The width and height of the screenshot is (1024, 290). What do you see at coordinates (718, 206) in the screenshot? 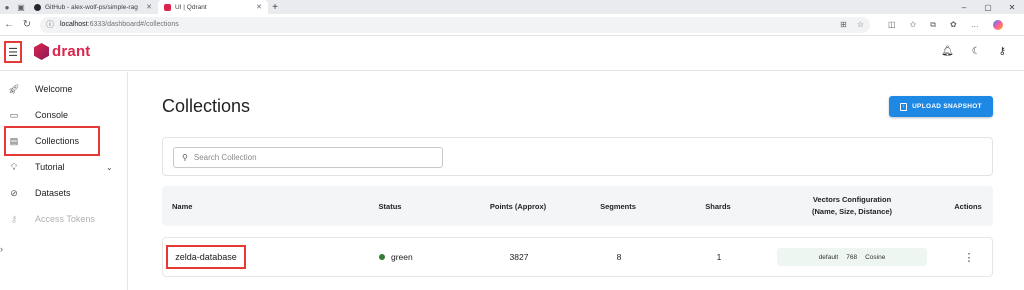
I see `column-header-shards: Shards` at bounding box center [718, 206].